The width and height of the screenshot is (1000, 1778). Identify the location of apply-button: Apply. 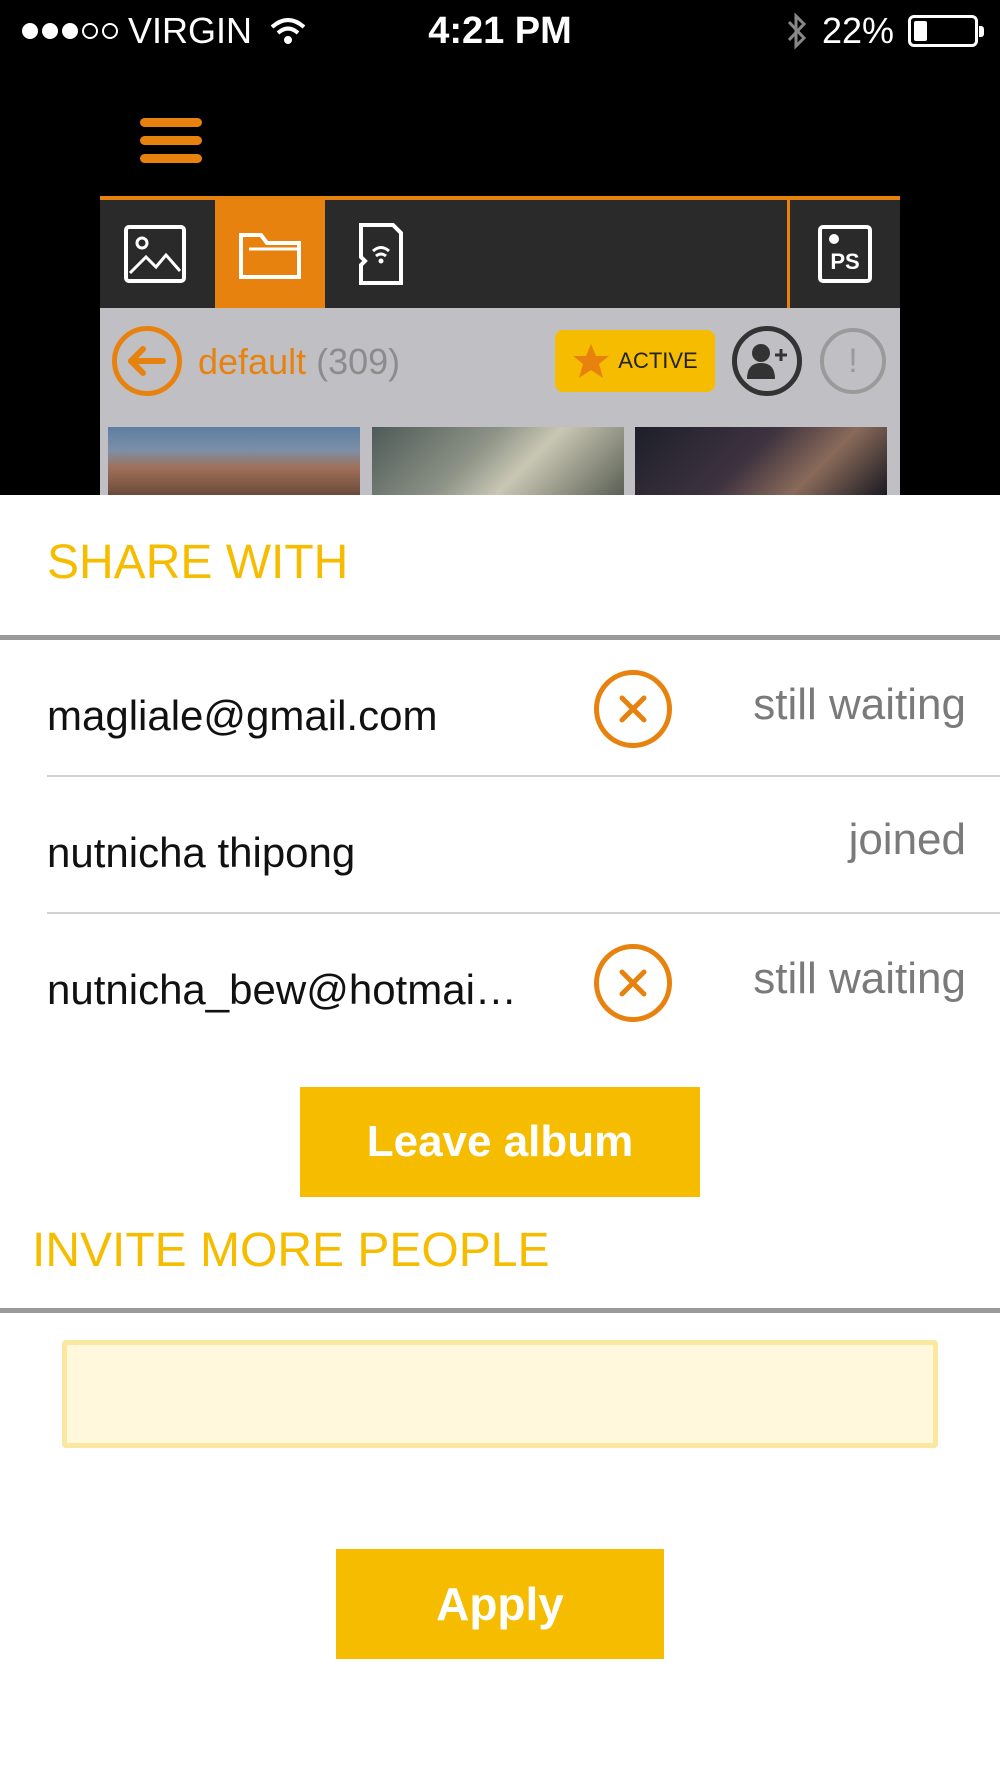
(500, 1604).